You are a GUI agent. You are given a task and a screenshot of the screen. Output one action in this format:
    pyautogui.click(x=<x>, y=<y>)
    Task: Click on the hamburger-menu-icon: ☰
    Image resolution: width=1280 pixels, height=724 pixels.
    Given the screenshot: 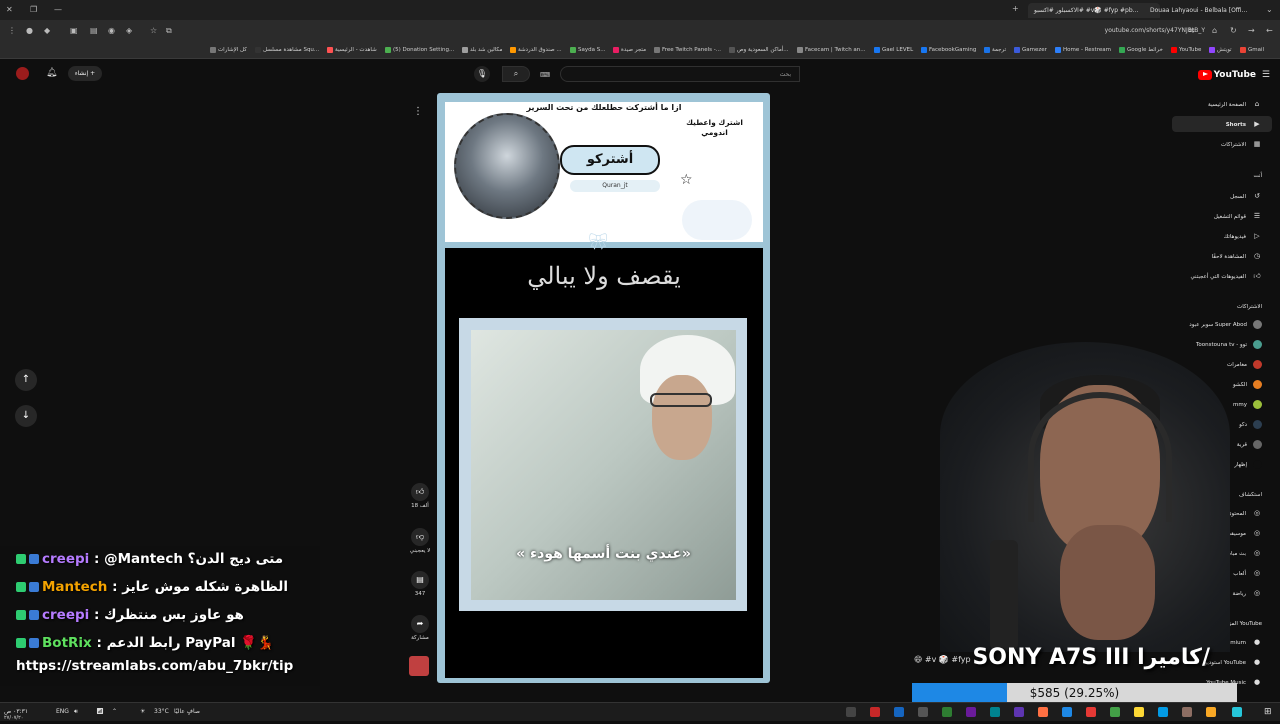 What is the action you would take?
    pyautogui.click(x=1266, y=75)
    